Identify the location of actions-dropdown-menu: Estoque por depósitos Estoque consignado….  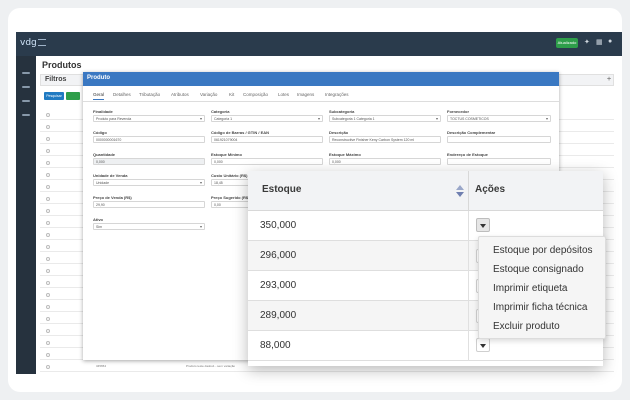
(542, 287).